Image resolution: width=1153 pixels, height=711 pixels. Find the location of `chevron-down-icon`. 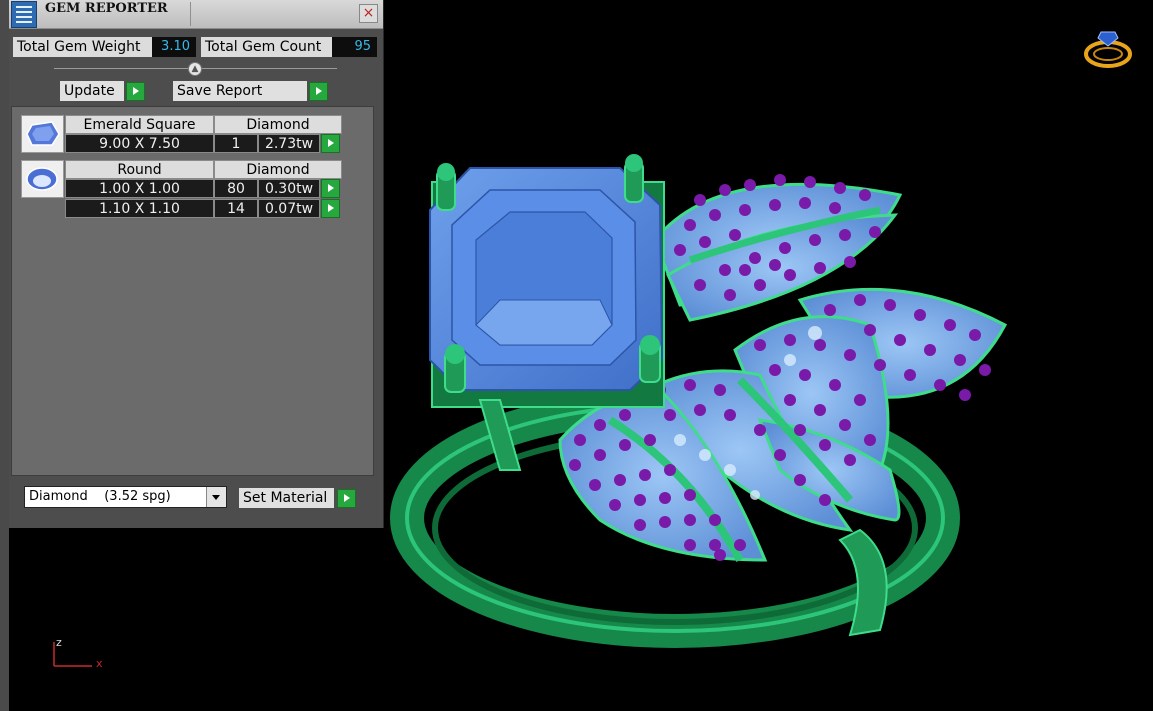

chevron-down-icon is located at coordinates (216, 497).